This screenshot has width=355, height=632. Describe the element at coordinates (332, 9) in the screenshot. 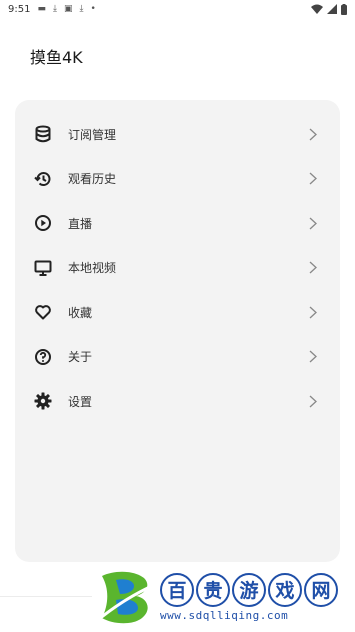

I see `signal-icon` at that location.